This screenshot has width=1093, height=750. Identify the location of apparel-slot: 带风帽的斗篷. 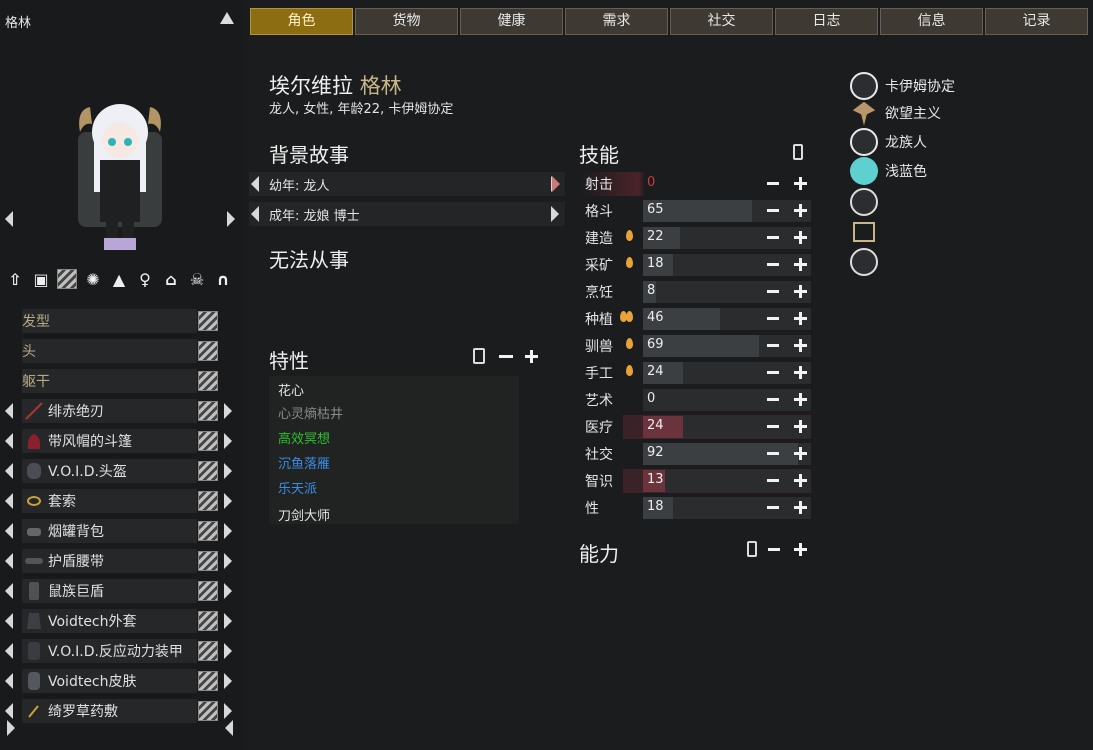
(118, 441).